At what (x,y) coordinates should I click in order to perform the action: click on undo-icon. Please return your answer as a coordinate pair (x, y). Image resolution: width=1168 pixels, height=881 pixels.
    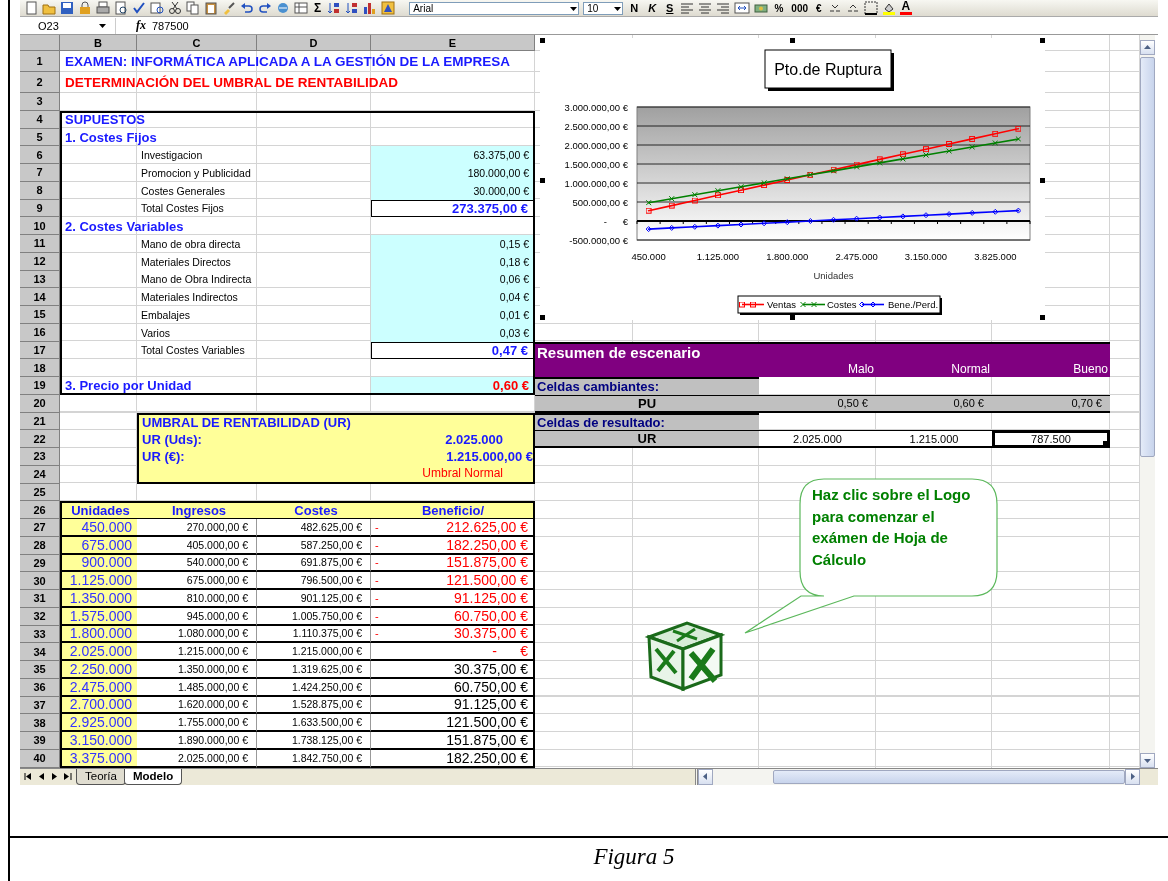
    Looking at the image, I should click on (247, 8).